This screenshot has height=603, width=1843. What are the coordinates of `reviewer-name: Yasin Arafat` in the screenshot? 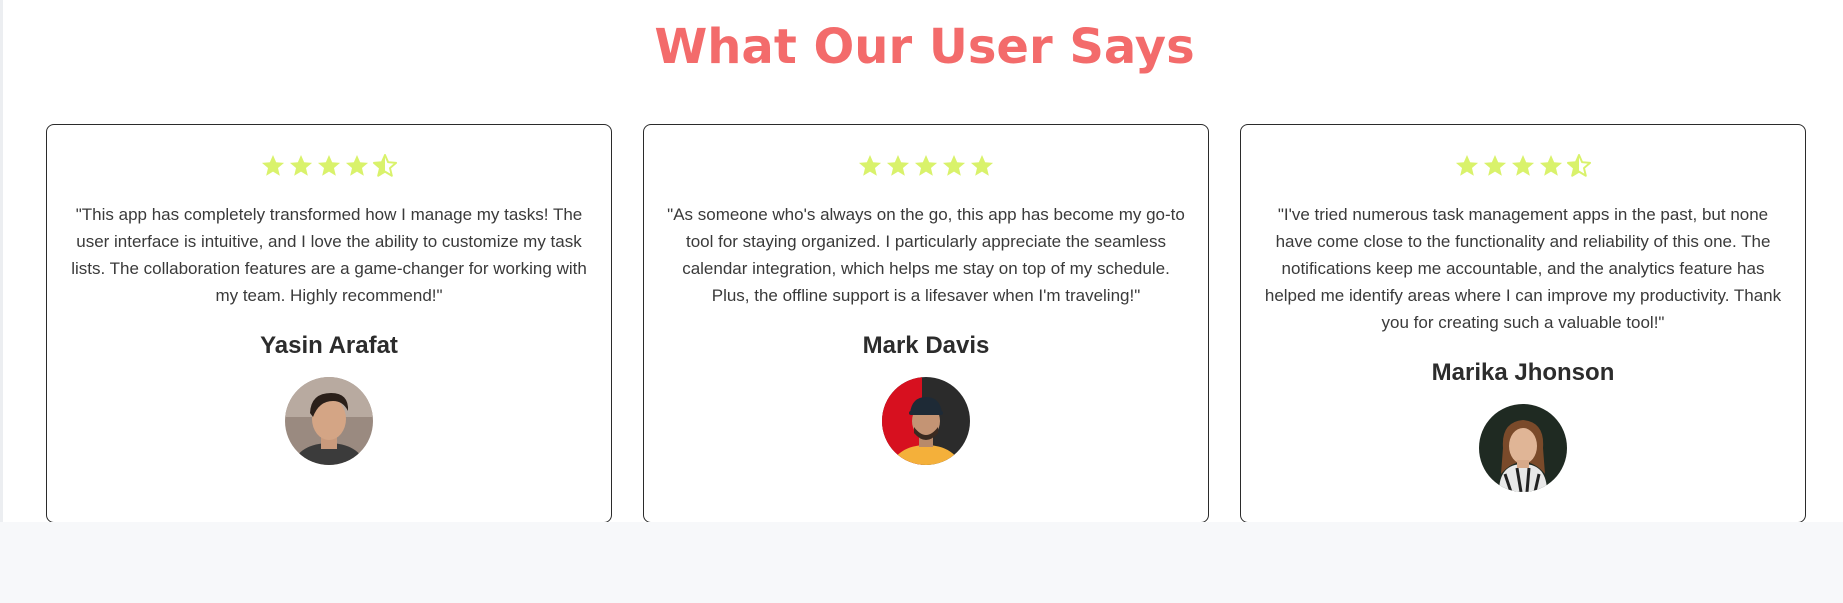 It's located at (329, 345).